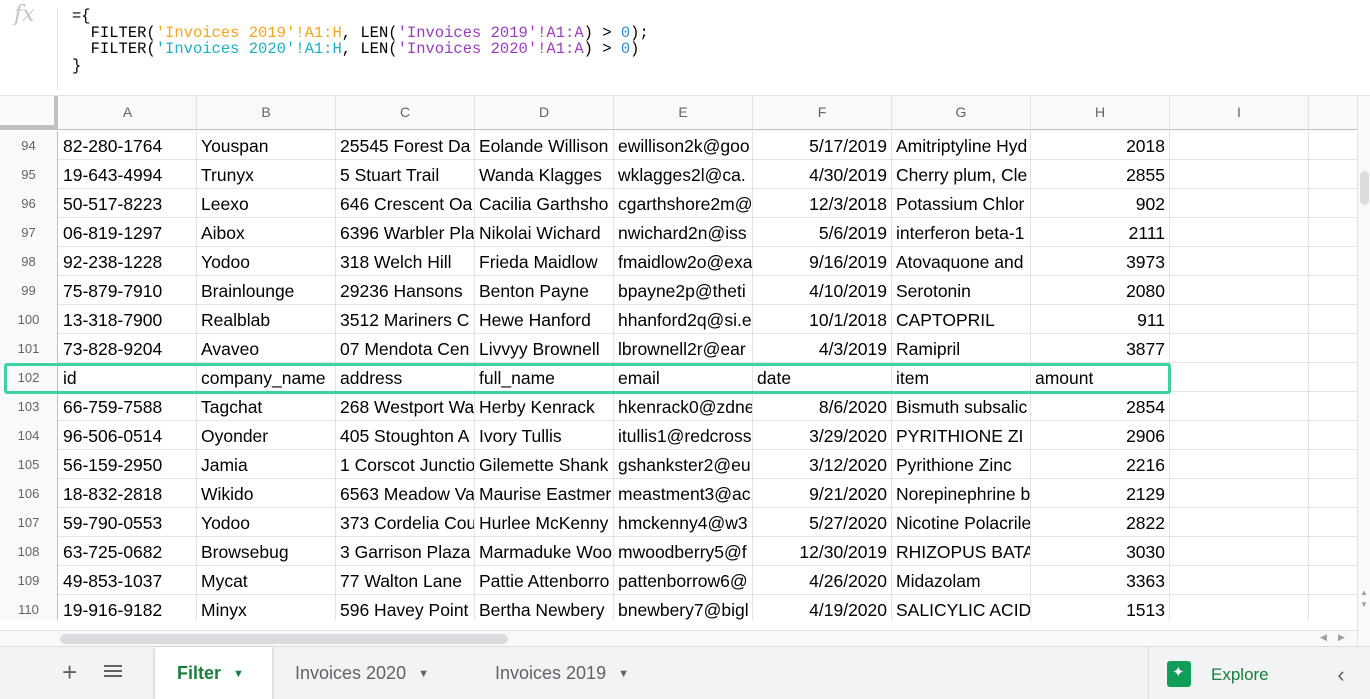 The image size is (1370, 699). Describe the element at coordinates (405, 377) in the screenshot. I see `cell-c102: address` at that location.